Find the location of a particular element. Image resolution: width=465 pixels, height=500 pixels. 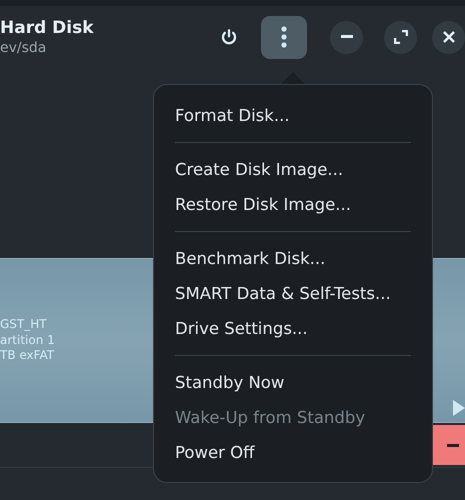

menu-icon is located at coordinates (284, 37).